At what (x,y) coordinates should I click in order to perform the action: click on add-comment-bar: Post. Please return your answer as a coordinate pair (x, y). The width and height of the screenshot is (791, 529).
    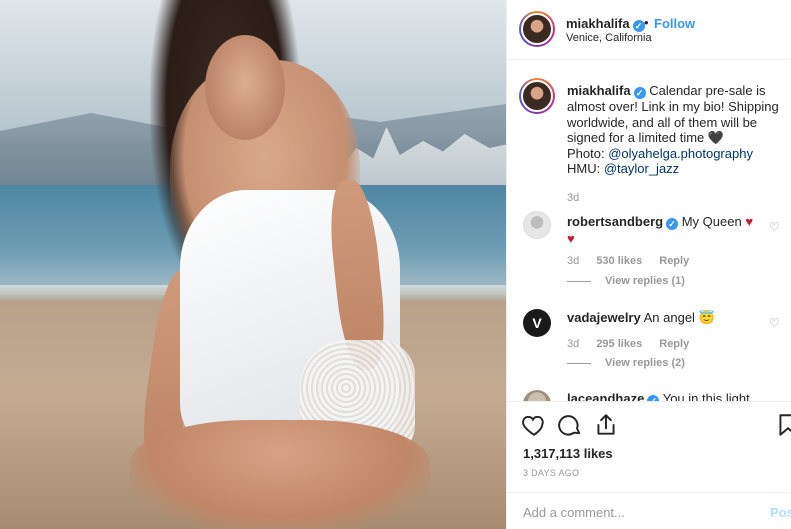
    Looking at the image, I should click on (649, 510).